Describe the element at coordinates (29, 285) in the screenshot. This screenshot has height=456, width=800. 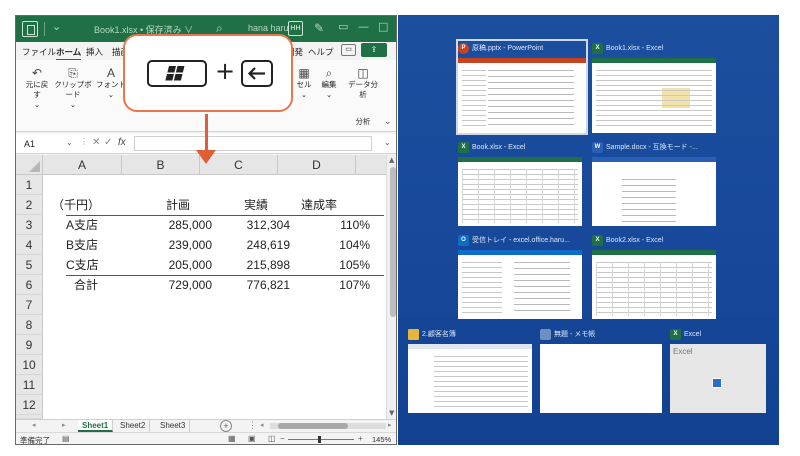
I see `row-header: 6` at that location.